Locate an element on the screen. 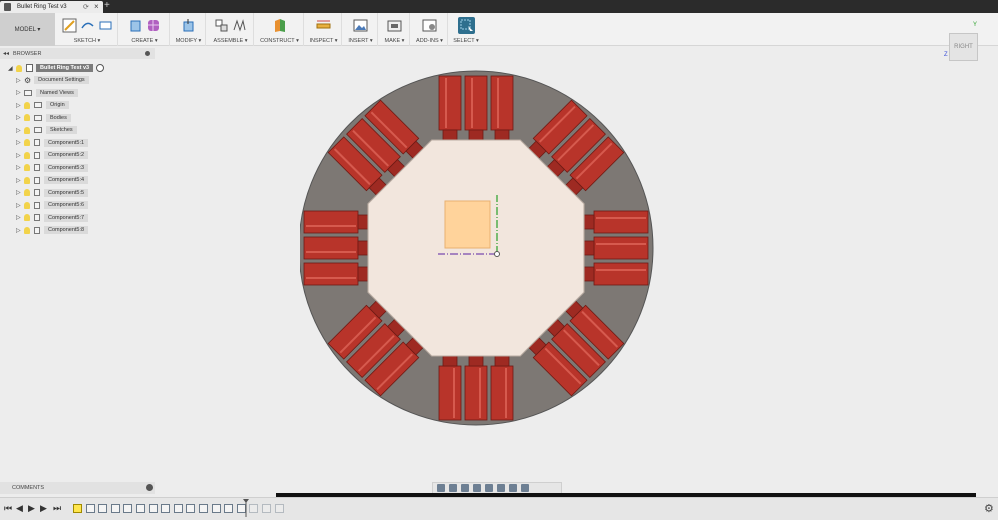 The height and width of the screenshot is (520, 998). go-to-end-icon: ⏭ is located at coordinates (57, 508).